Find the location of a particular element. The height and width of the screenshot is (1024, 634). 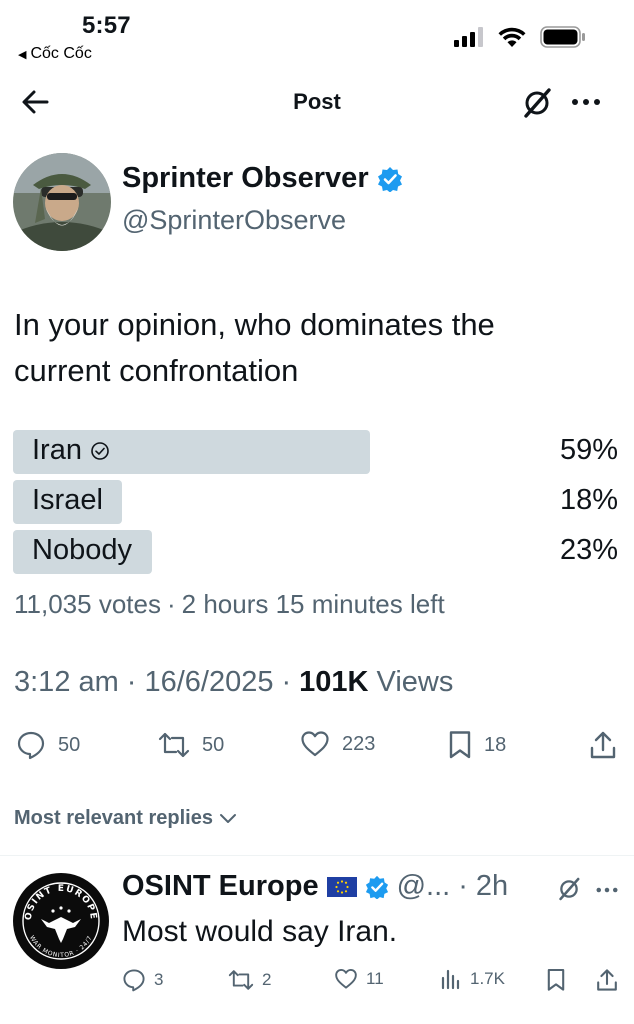

views-count-group: 101K Views is located at coordinates (376, 682).